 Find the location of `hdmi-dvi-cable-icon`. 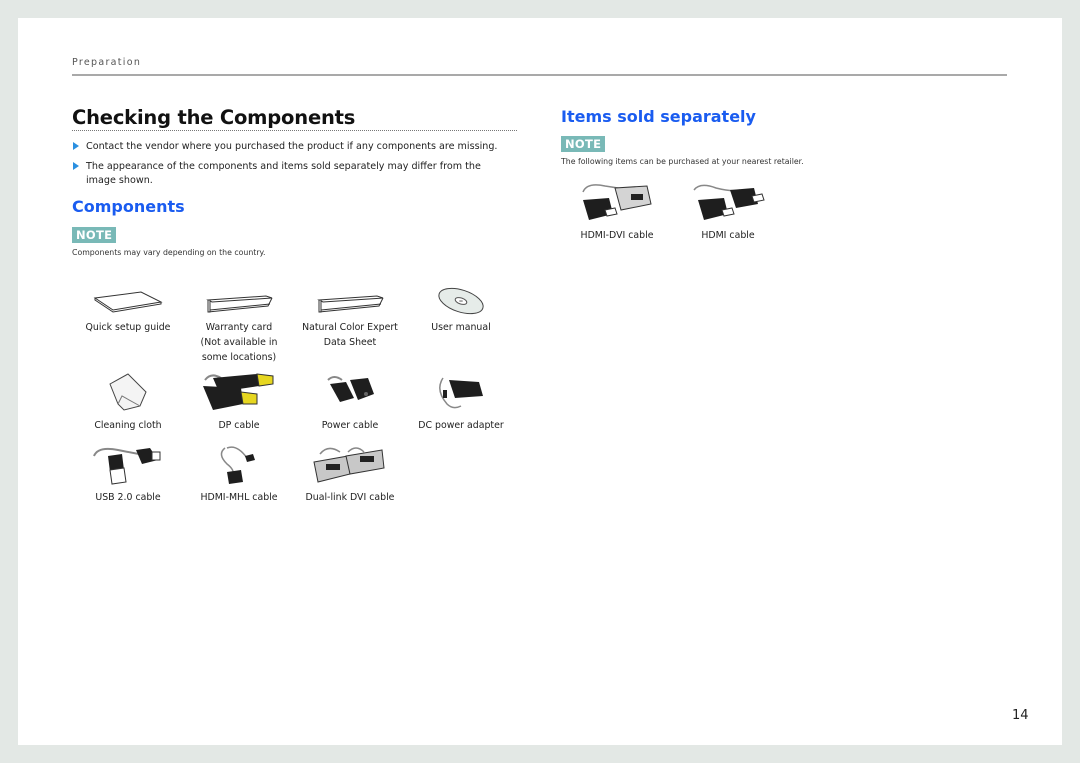

hdmi-dvi-cable-icon is located at coordinates (617, 202).